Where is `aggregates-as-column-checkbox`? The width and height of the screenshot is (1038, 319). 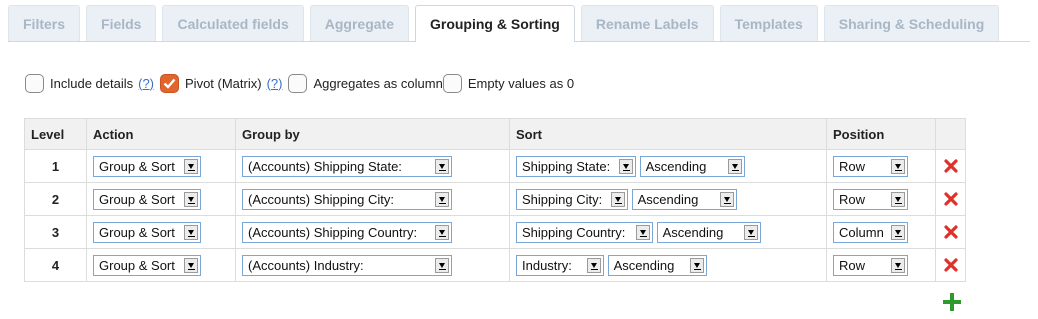 aggregates-as-column-checkbox is located at coordinates (298, 83).